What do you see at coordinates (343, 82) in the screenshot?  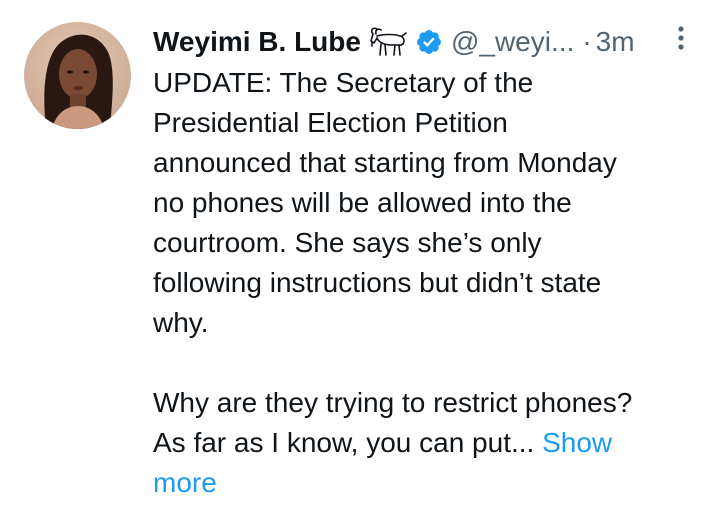 I see `tweet-text-line: UPDATE: The Secretary of the` at bounding box center [343, 82].